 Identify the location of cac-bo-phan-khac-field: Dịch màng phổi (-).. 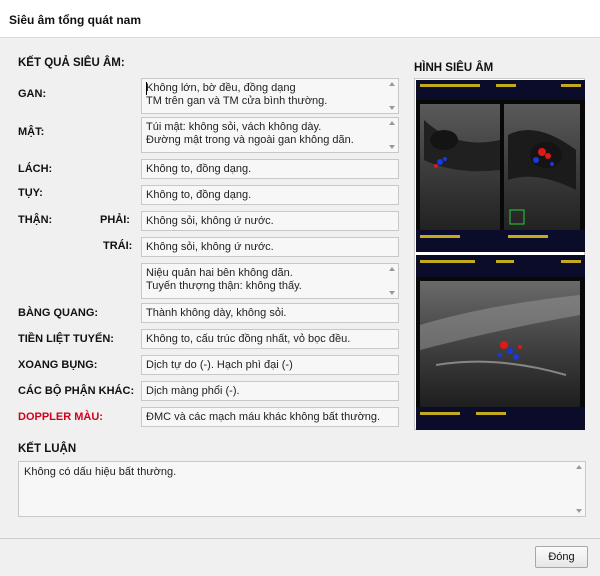
(270, 391).